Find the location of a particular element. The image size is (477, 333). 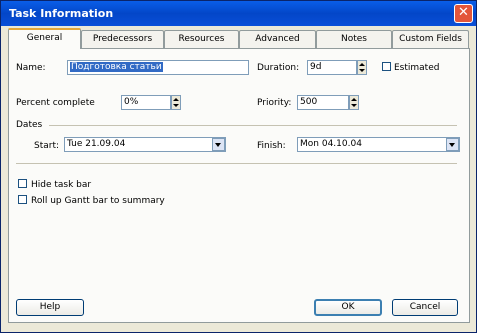

close-button: ✕ is located at coordinates (463, 13).